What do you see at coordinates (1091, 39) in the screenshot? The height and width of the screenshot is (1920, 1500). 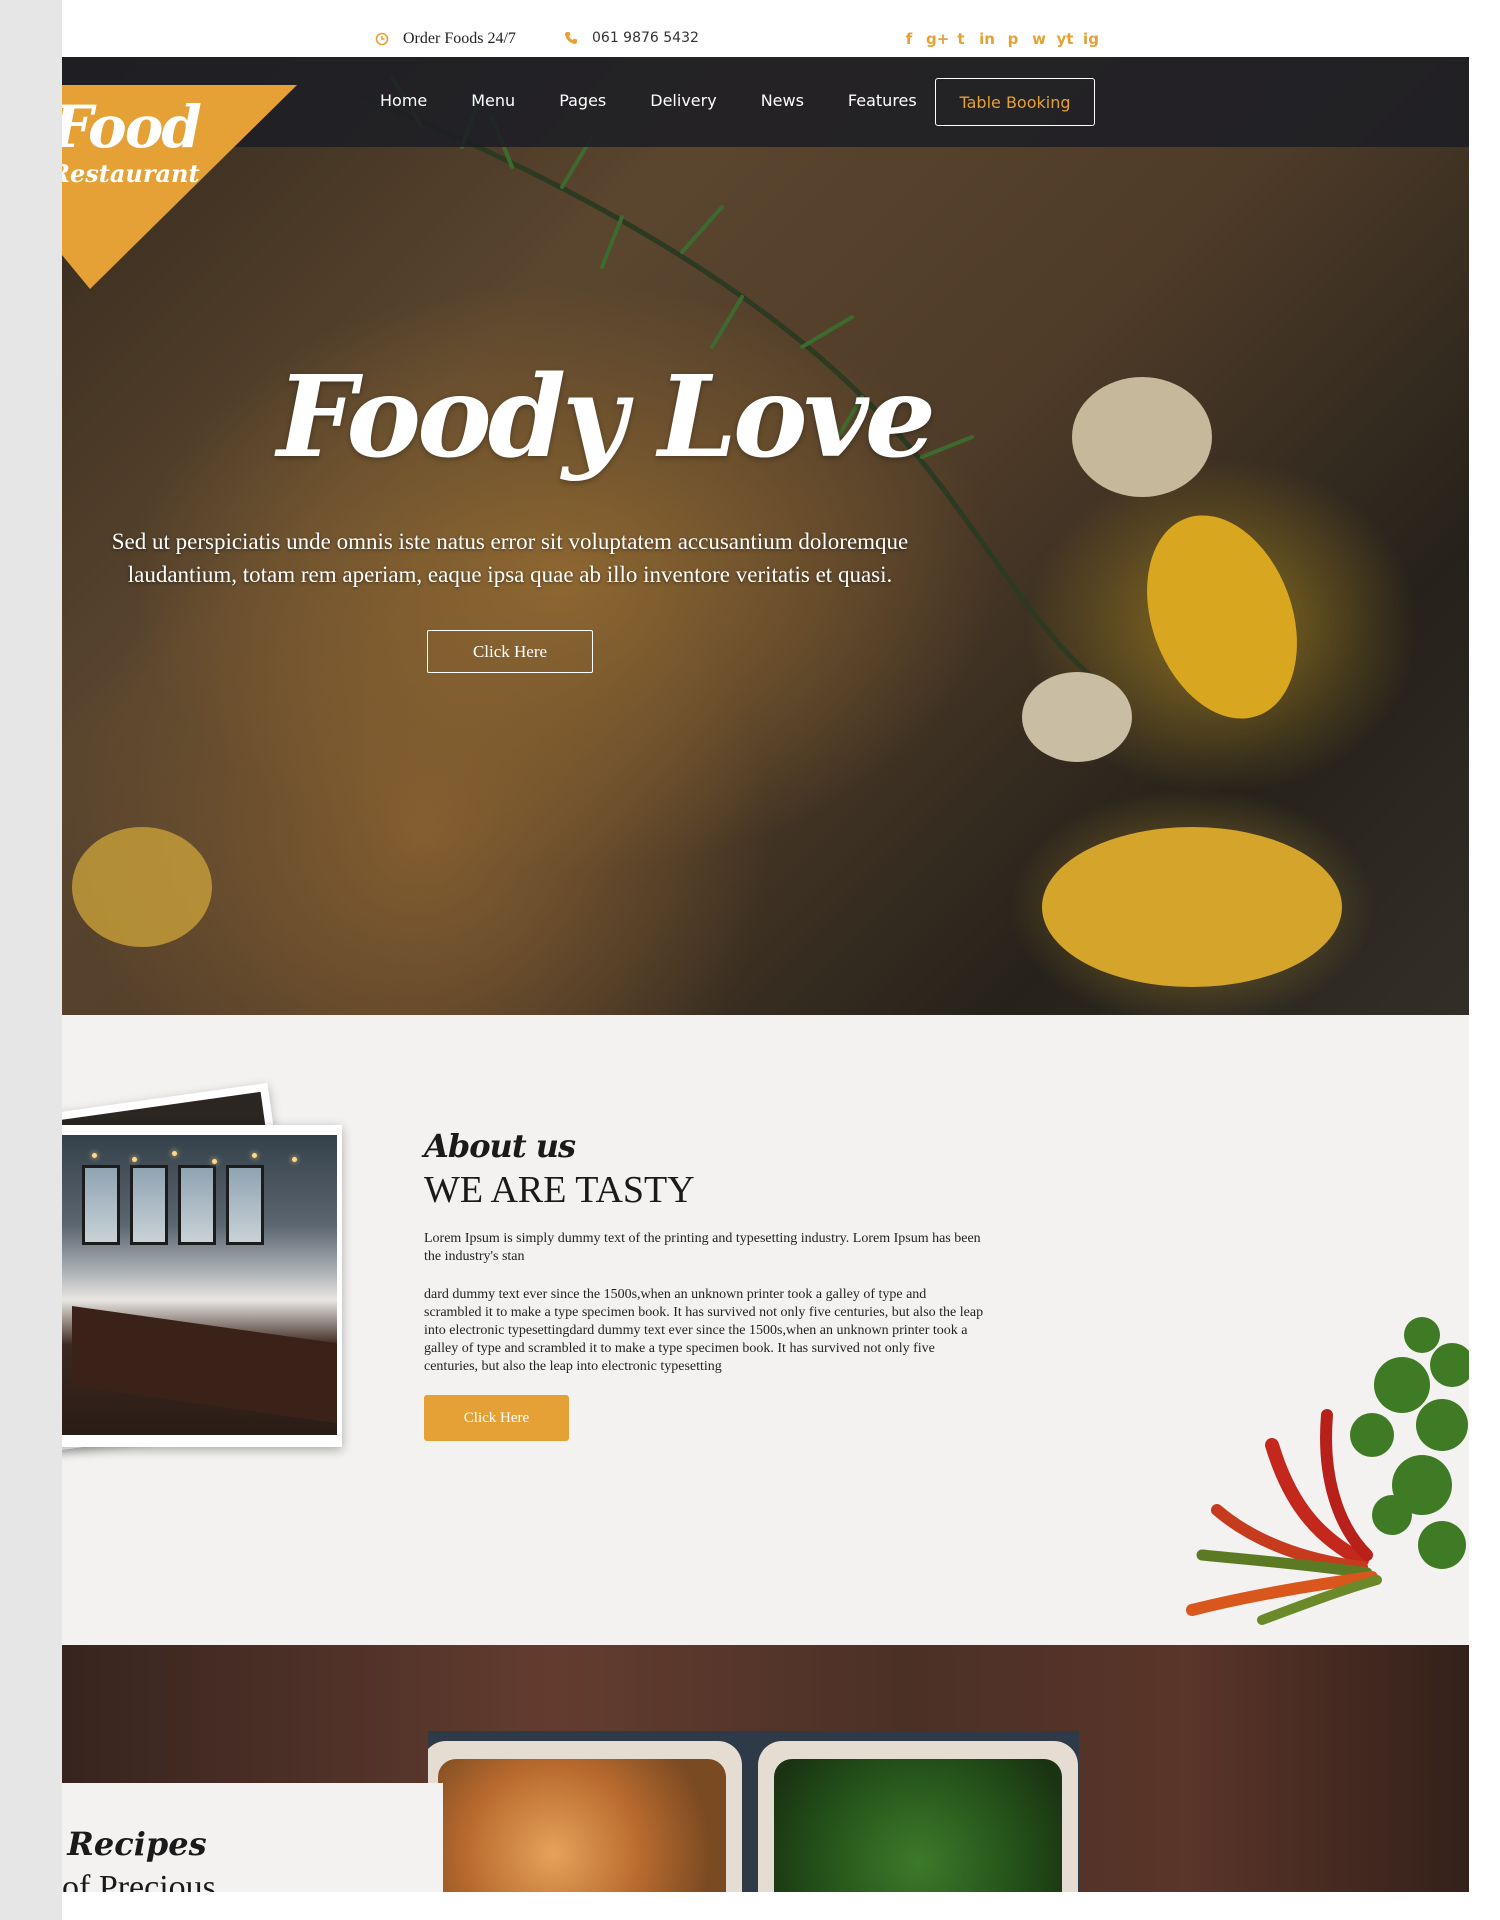 I see `instagram-icon: ig` at bounding box center [1091, 39].